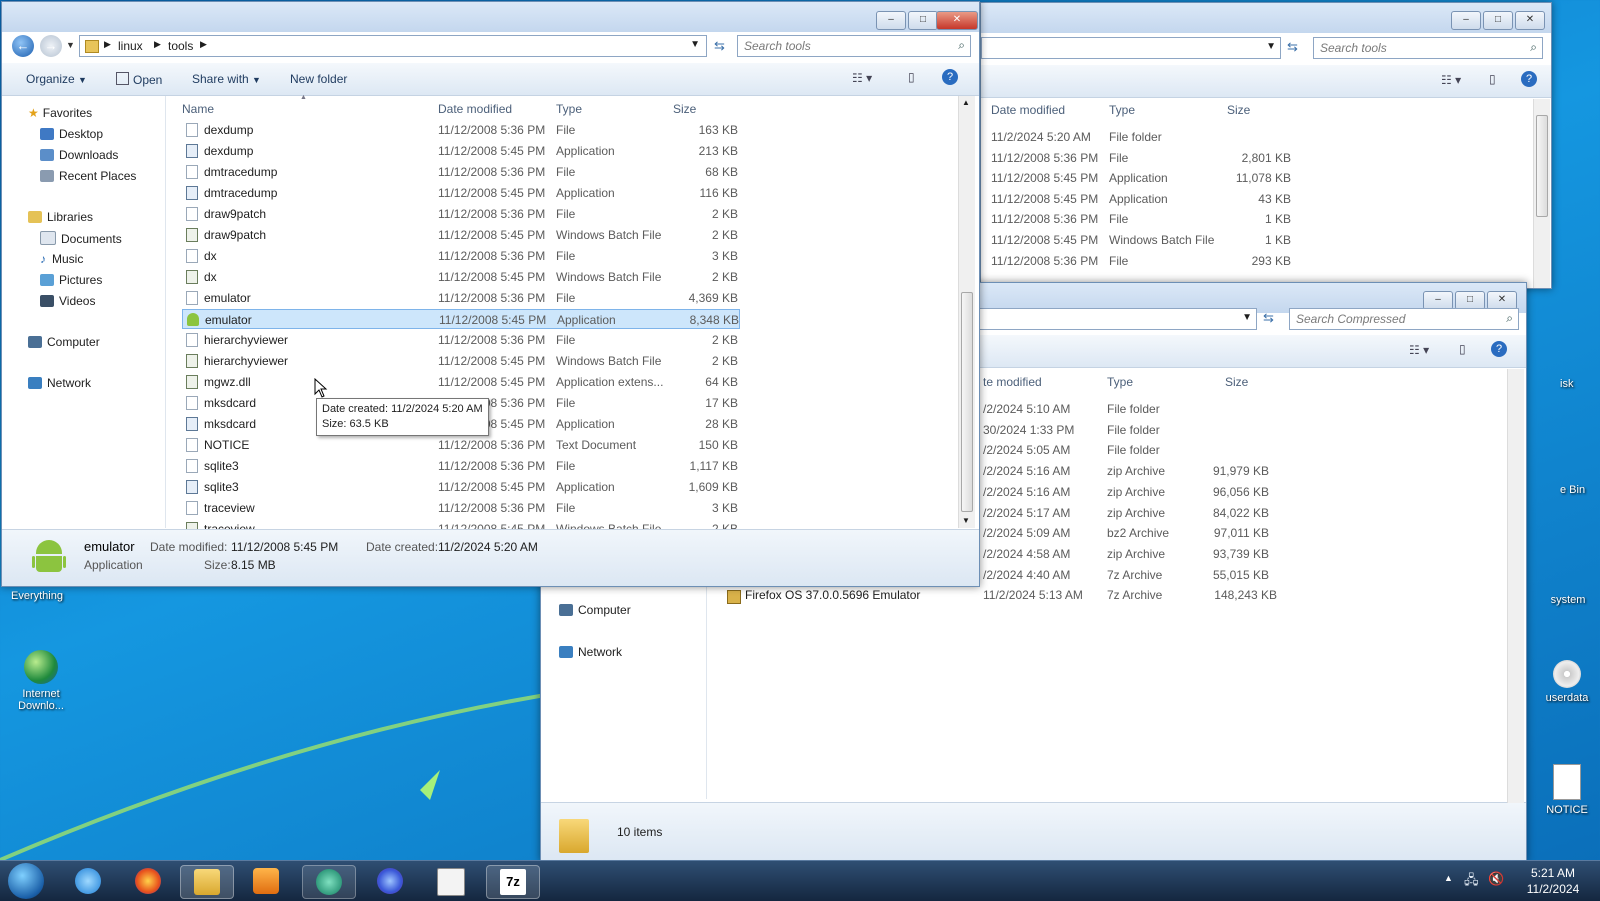  Describe the element at coordinates (1146, 264) in the screenshot. I see `file-row: 11/12/2008 5:36 PM File 293 KB` at that location.